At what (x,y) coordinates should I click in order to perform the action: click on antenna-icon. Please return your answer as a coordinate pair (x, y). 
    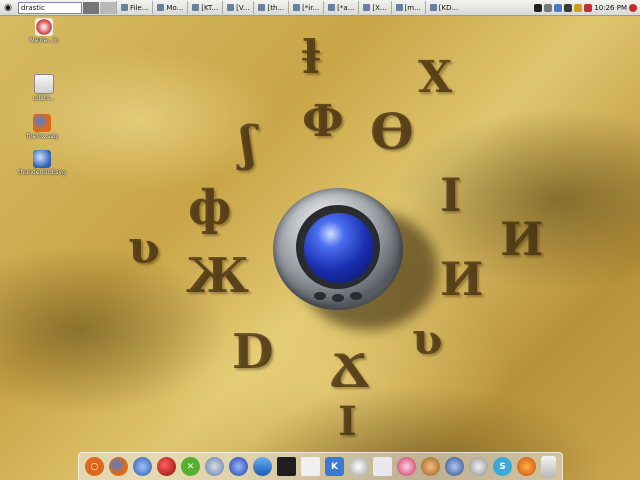
    Looking at the image, I should click on (454, 466).